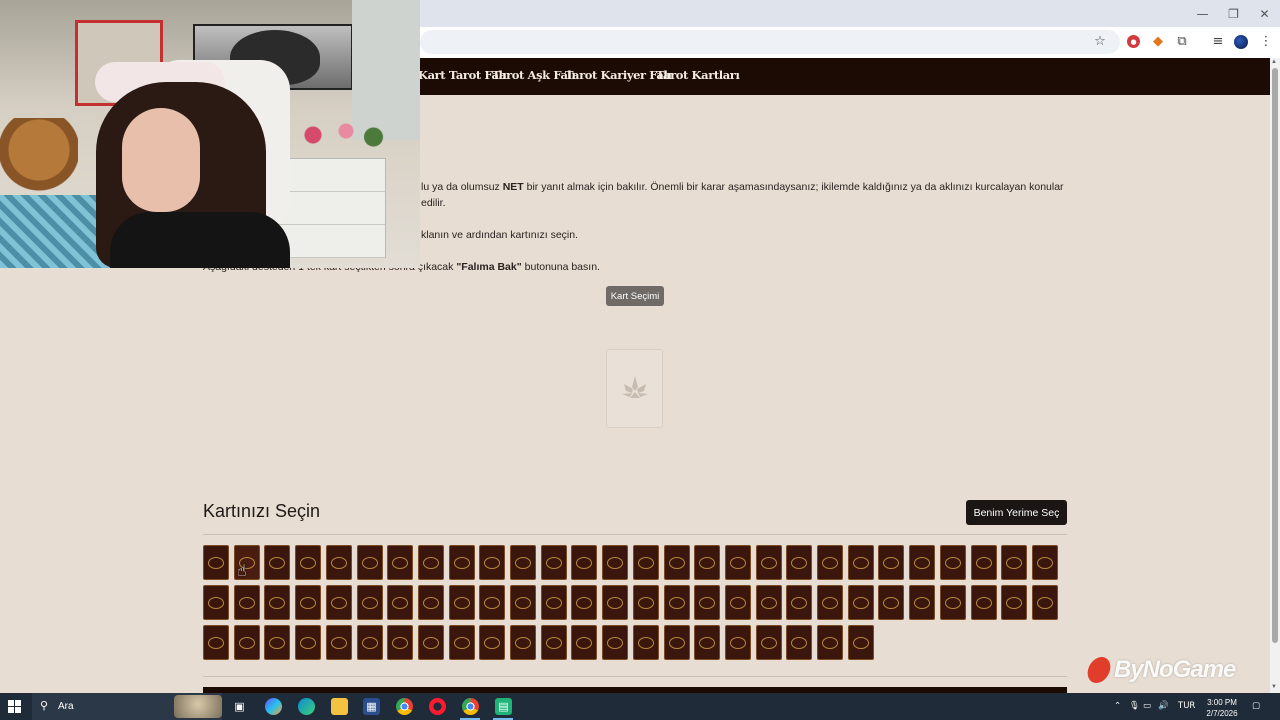  What do you see at coordinates (698, 75) in the screenshot?
I see `nav-item-tarot-kartlari: Tarot Kartları` at bounding box center [698, 75].